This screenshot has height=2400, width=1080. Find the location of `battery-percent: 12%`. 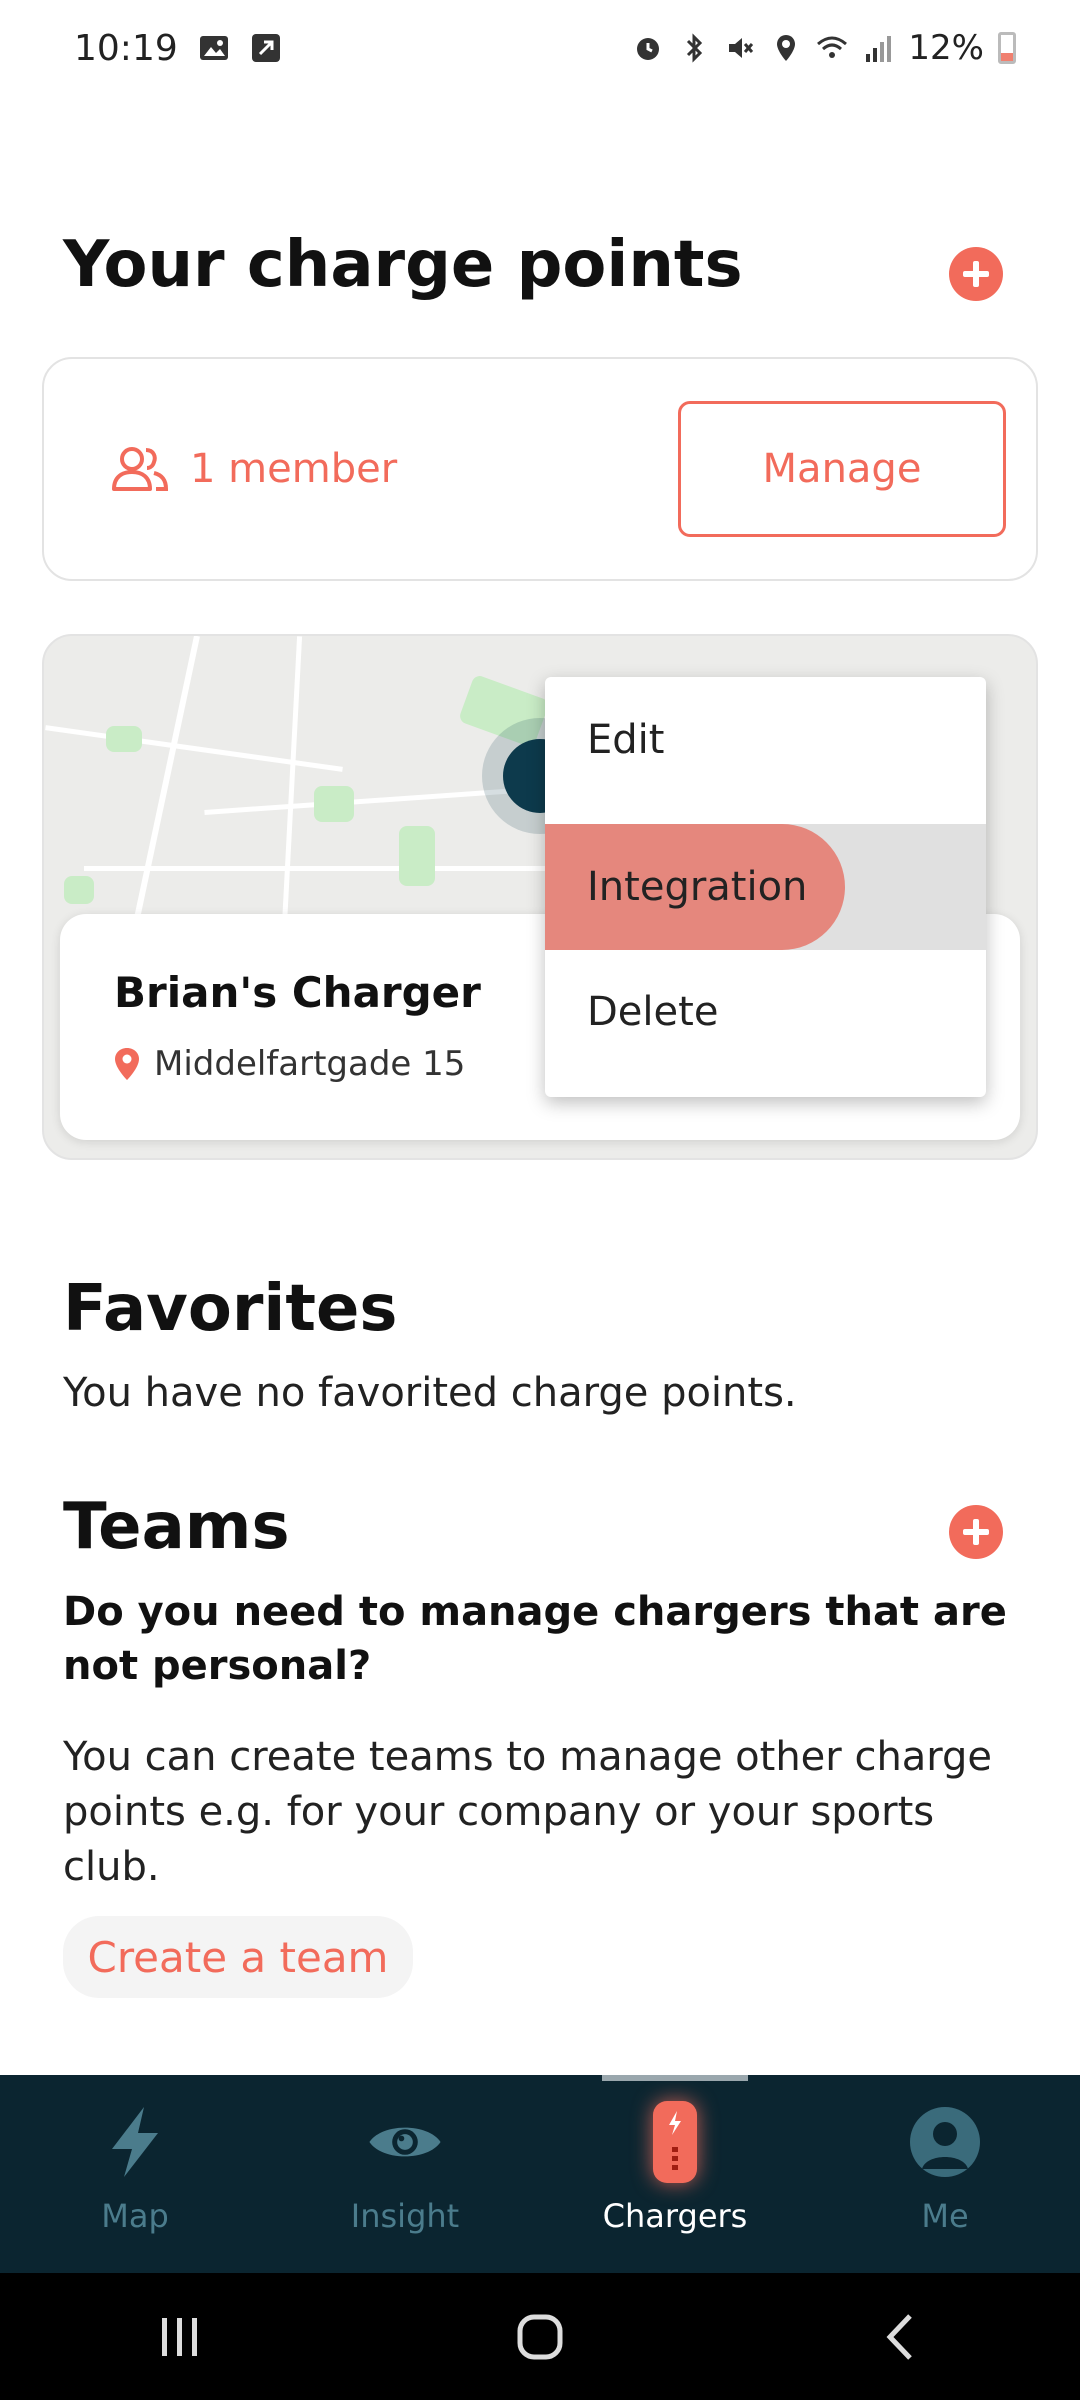

battery-percent: 12% is located at coordinates (946, 48).